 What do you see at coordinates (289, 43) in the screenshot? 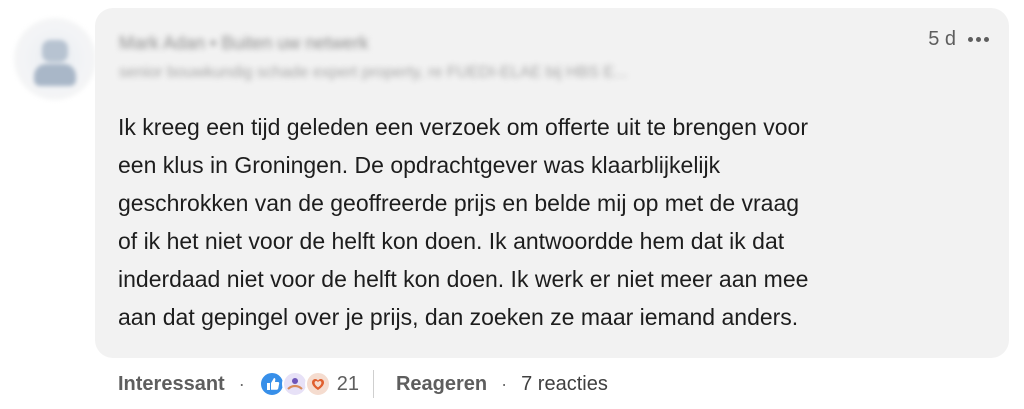
I see `author-connection: • Buiten uw netwerk` at bounding box center [289, 43].